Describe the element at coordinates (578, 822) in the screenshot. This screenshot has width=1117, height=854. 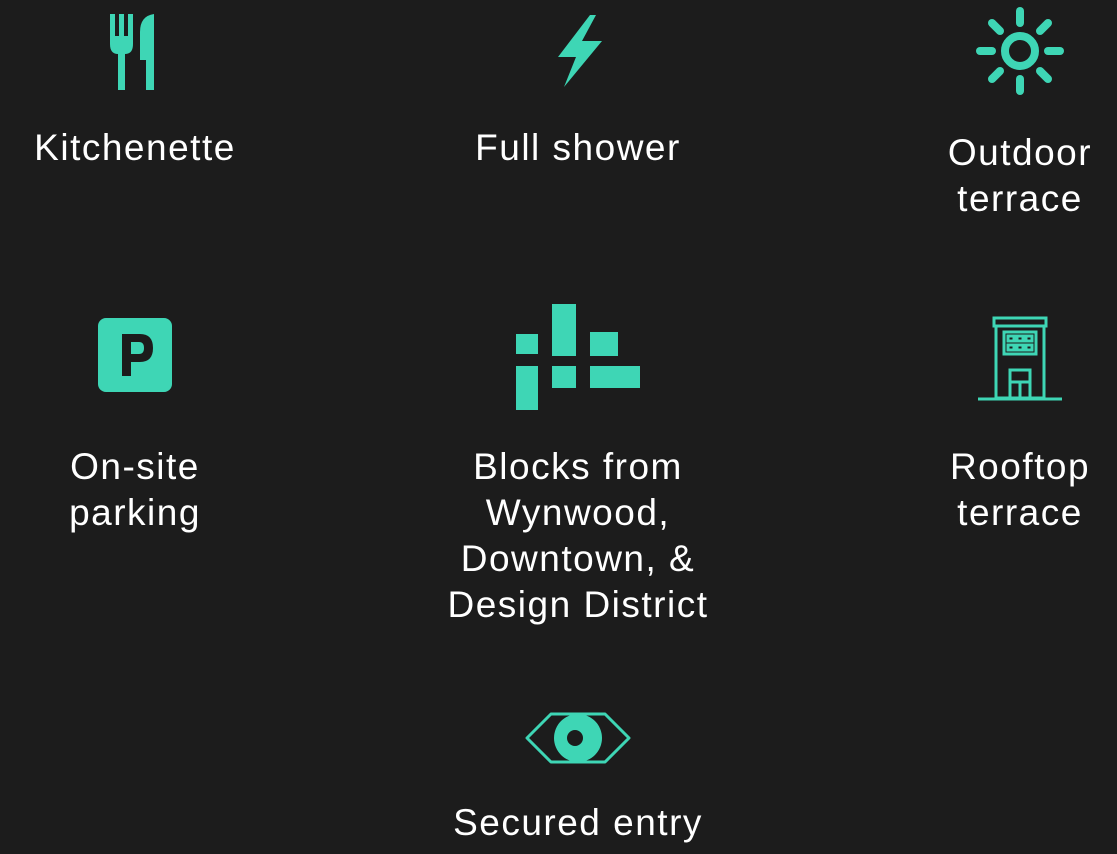
I see `amenity-label: Secured entry` at that location.